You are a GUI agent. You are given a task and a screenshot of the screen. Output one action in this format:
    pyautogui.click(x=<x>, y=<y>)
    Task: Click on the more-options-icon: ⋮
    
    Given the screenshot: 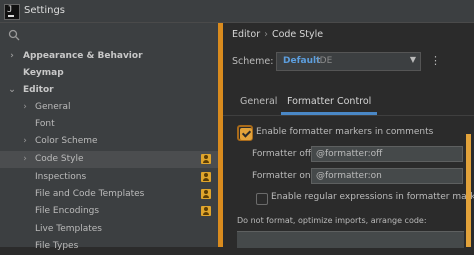 What is the action you would take?
    pyautogui.click(x=435, y=60)
    